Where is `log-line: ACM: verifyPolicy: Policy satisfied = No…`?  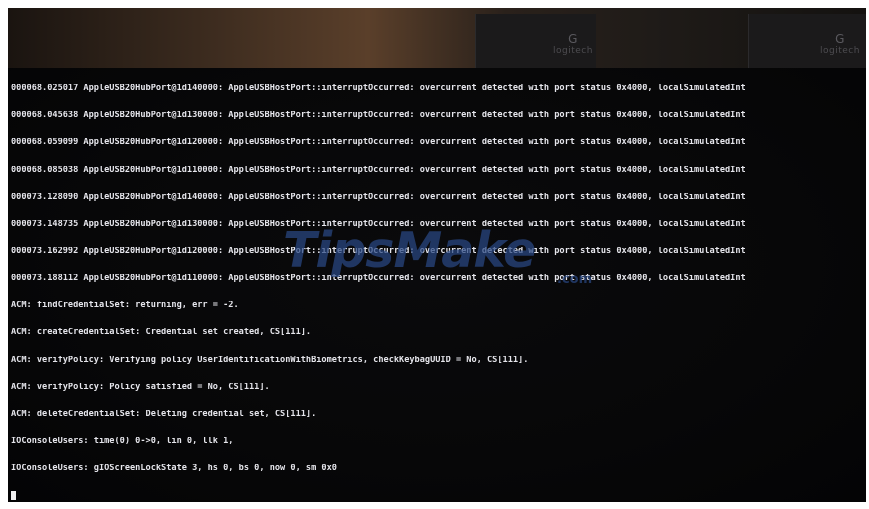
log-line: ACM: verifyPolicy: Policy satisfied = No… is located at coordinates (140, 387).